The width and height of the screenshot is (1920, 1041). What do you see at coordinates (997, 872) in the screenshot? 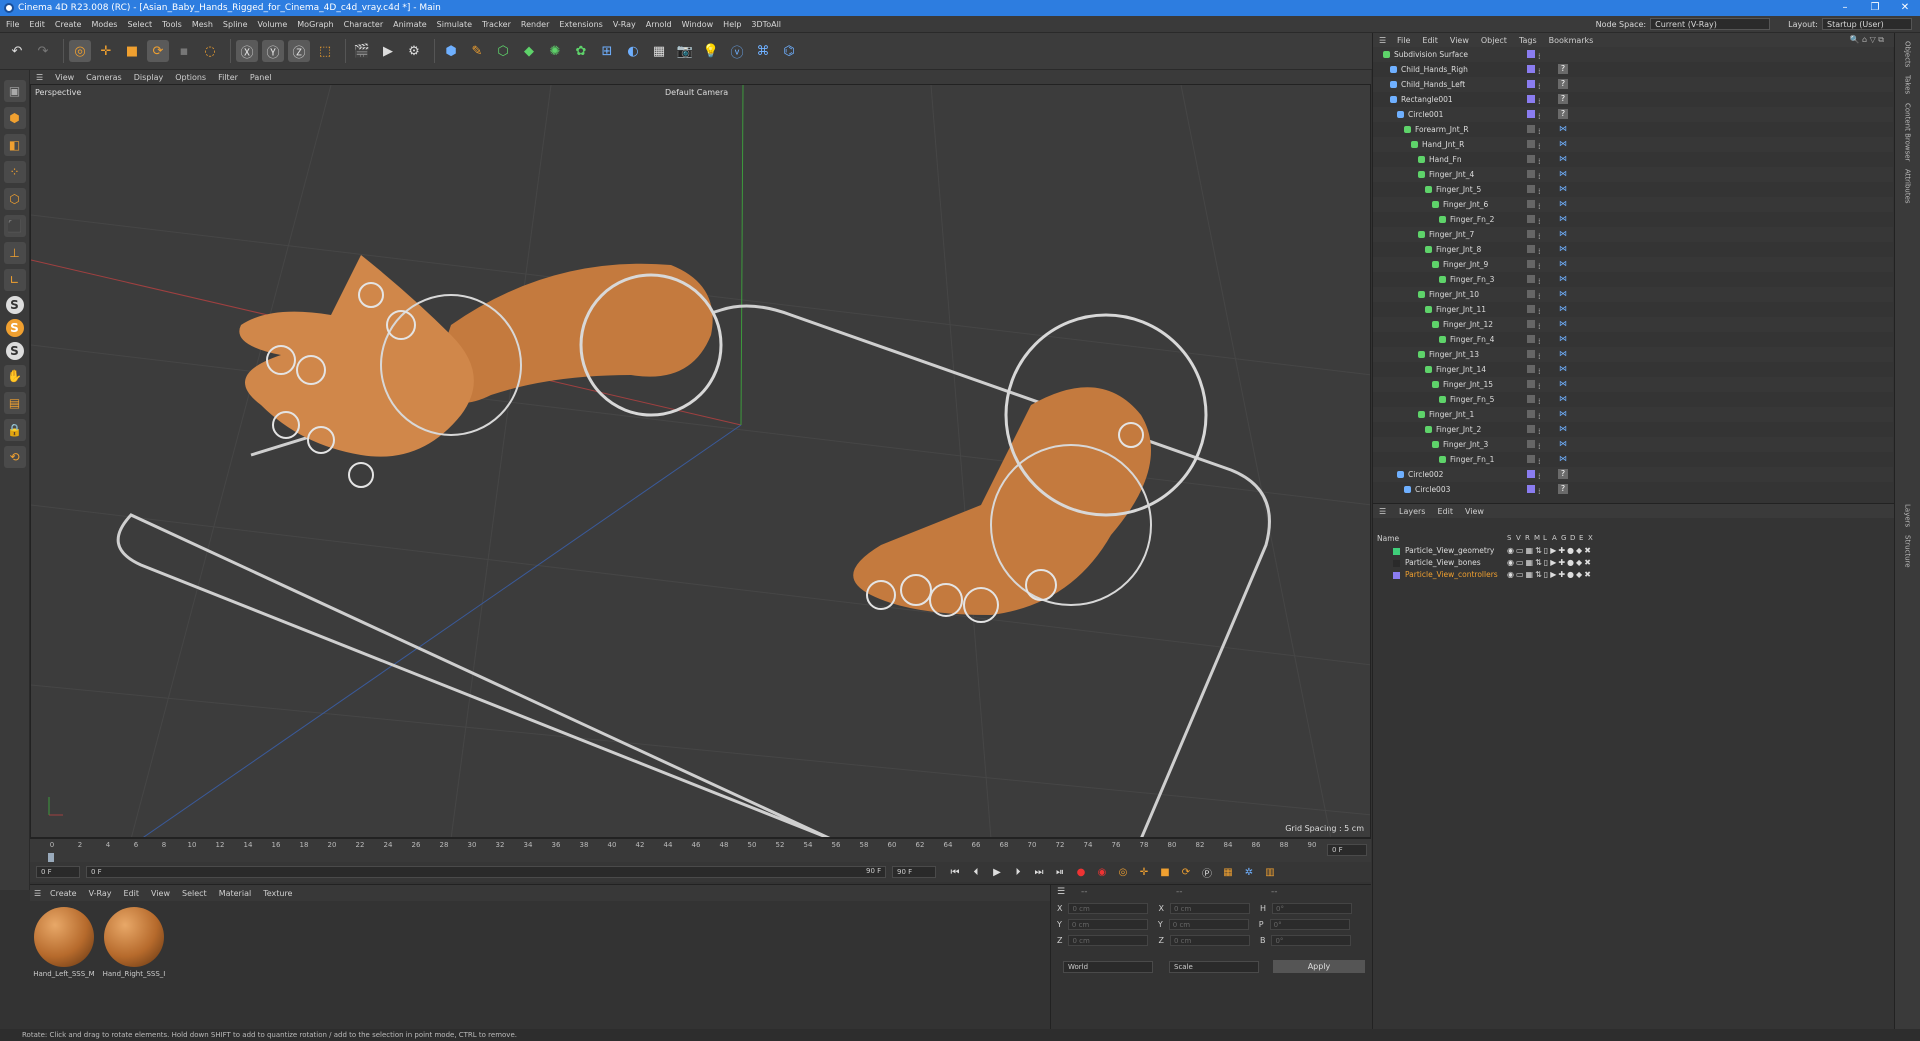
I see `play-icon: ▶` at bounding box center [997, 872].